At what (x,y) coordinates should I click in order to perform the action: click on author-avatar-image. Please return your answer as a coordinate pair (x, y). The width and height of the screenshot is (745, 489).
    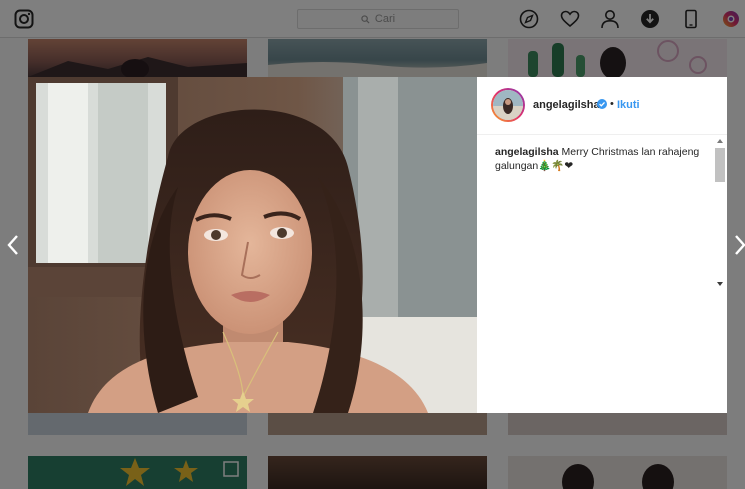
    Looking at the image, I should click on (508, 105).